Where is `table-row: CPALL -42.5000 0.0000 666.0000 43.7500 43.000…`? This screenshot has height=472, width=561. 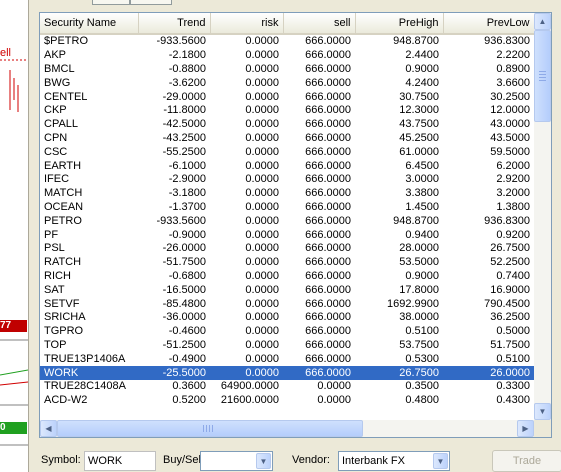
table-row: CPALL -42.5000 0.0000 666.0000 43.7500 43.000… is located at coordinates (287, 125).